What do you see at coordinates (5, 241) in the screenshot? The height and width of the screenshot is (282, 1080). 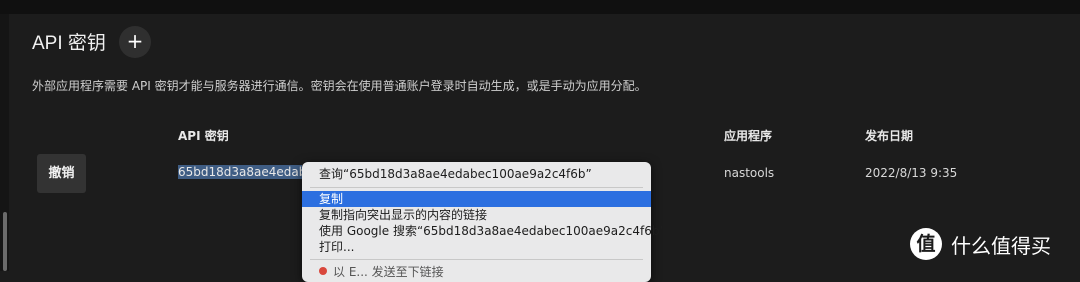 I see `scrollbar-thumb` at bounding box center [5, 241].